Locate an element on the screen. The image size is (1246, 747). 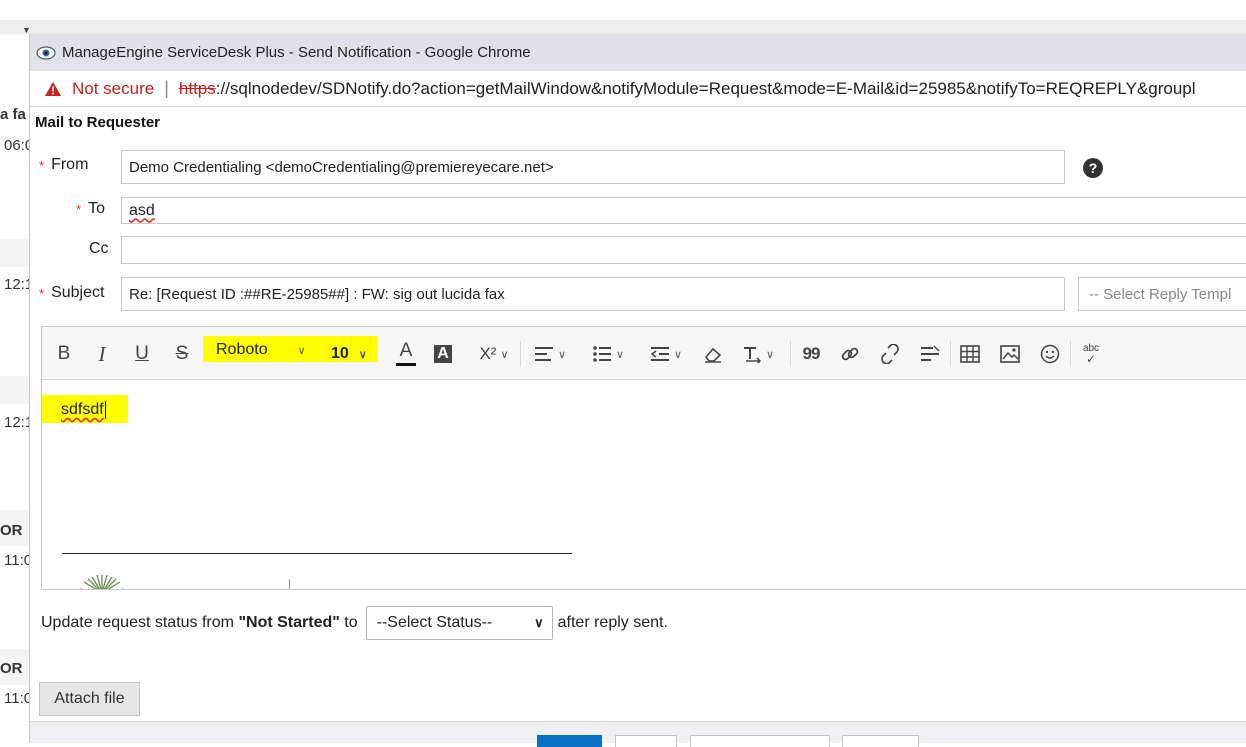
text-direction-dropdown: ∨ is located at coordinates (758, 354).